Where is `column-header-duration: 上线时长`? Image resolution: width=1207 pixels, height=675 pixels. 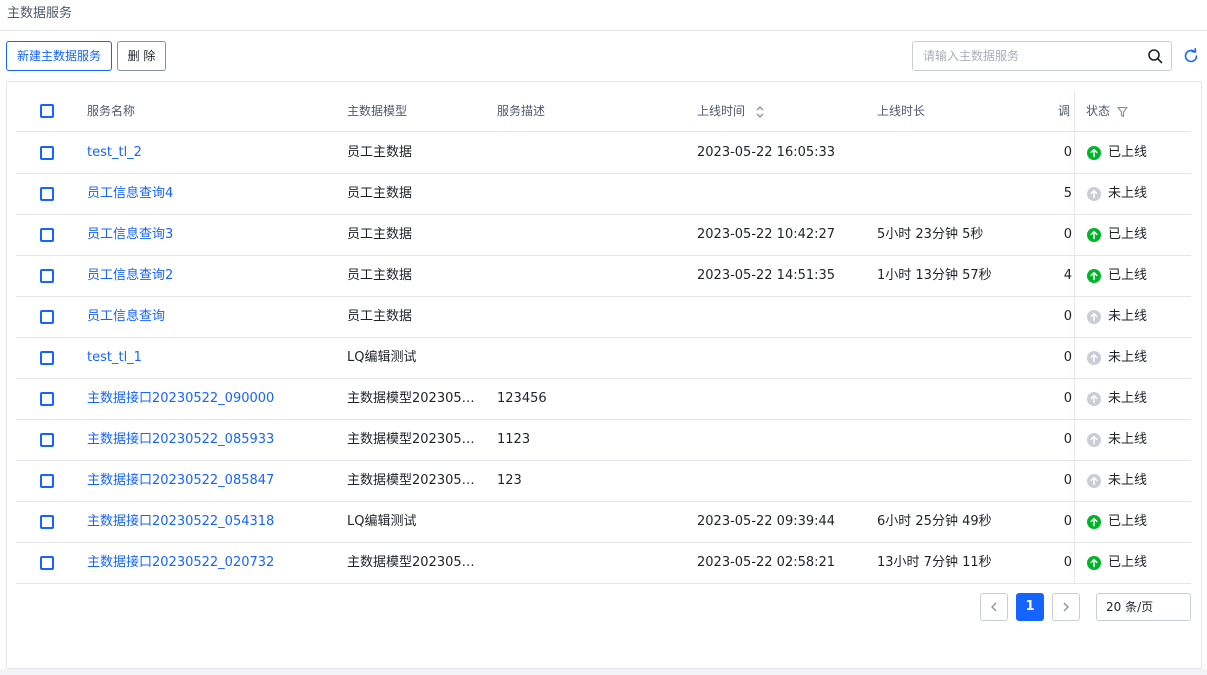
column-header-duration: 上线时长 is located at coordinates (901, 111).